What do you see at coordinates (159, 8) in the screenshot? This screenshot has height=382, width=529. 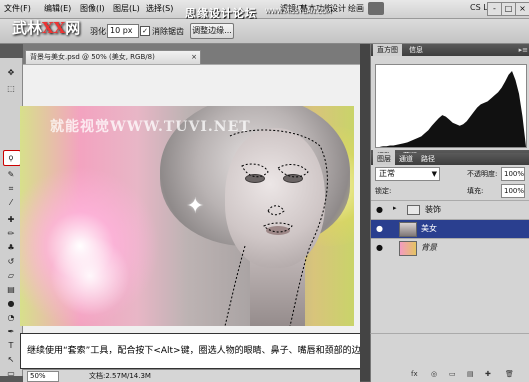 I see `menu-select: 选择(S)` at bounding box center [159, 8].